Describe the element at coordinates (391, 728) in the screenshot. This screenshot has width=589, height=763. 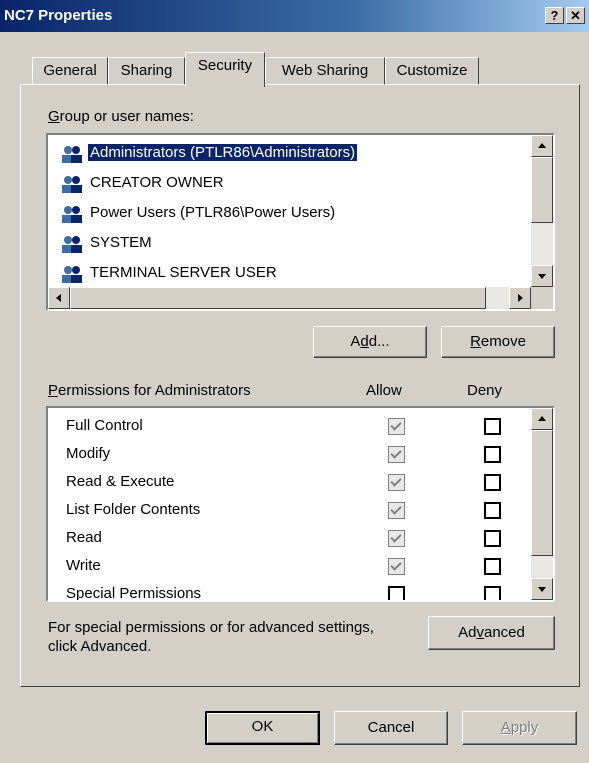
I see `cancel-button: Cancel` at that location.